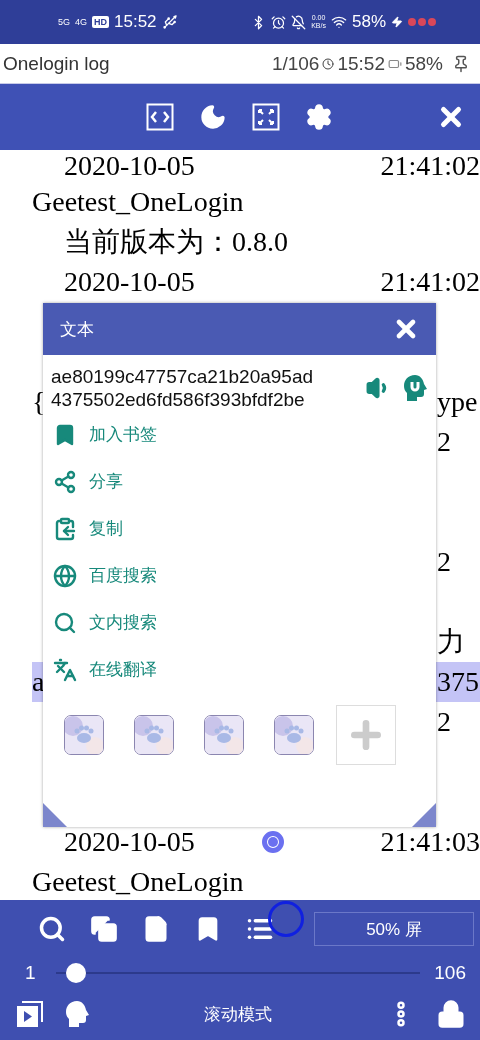 The height and width of the screenshot is (1040, 480). Describe the element at coordinates (101, 22) in the screenshot. I see `hd-badge: HD` at that location.